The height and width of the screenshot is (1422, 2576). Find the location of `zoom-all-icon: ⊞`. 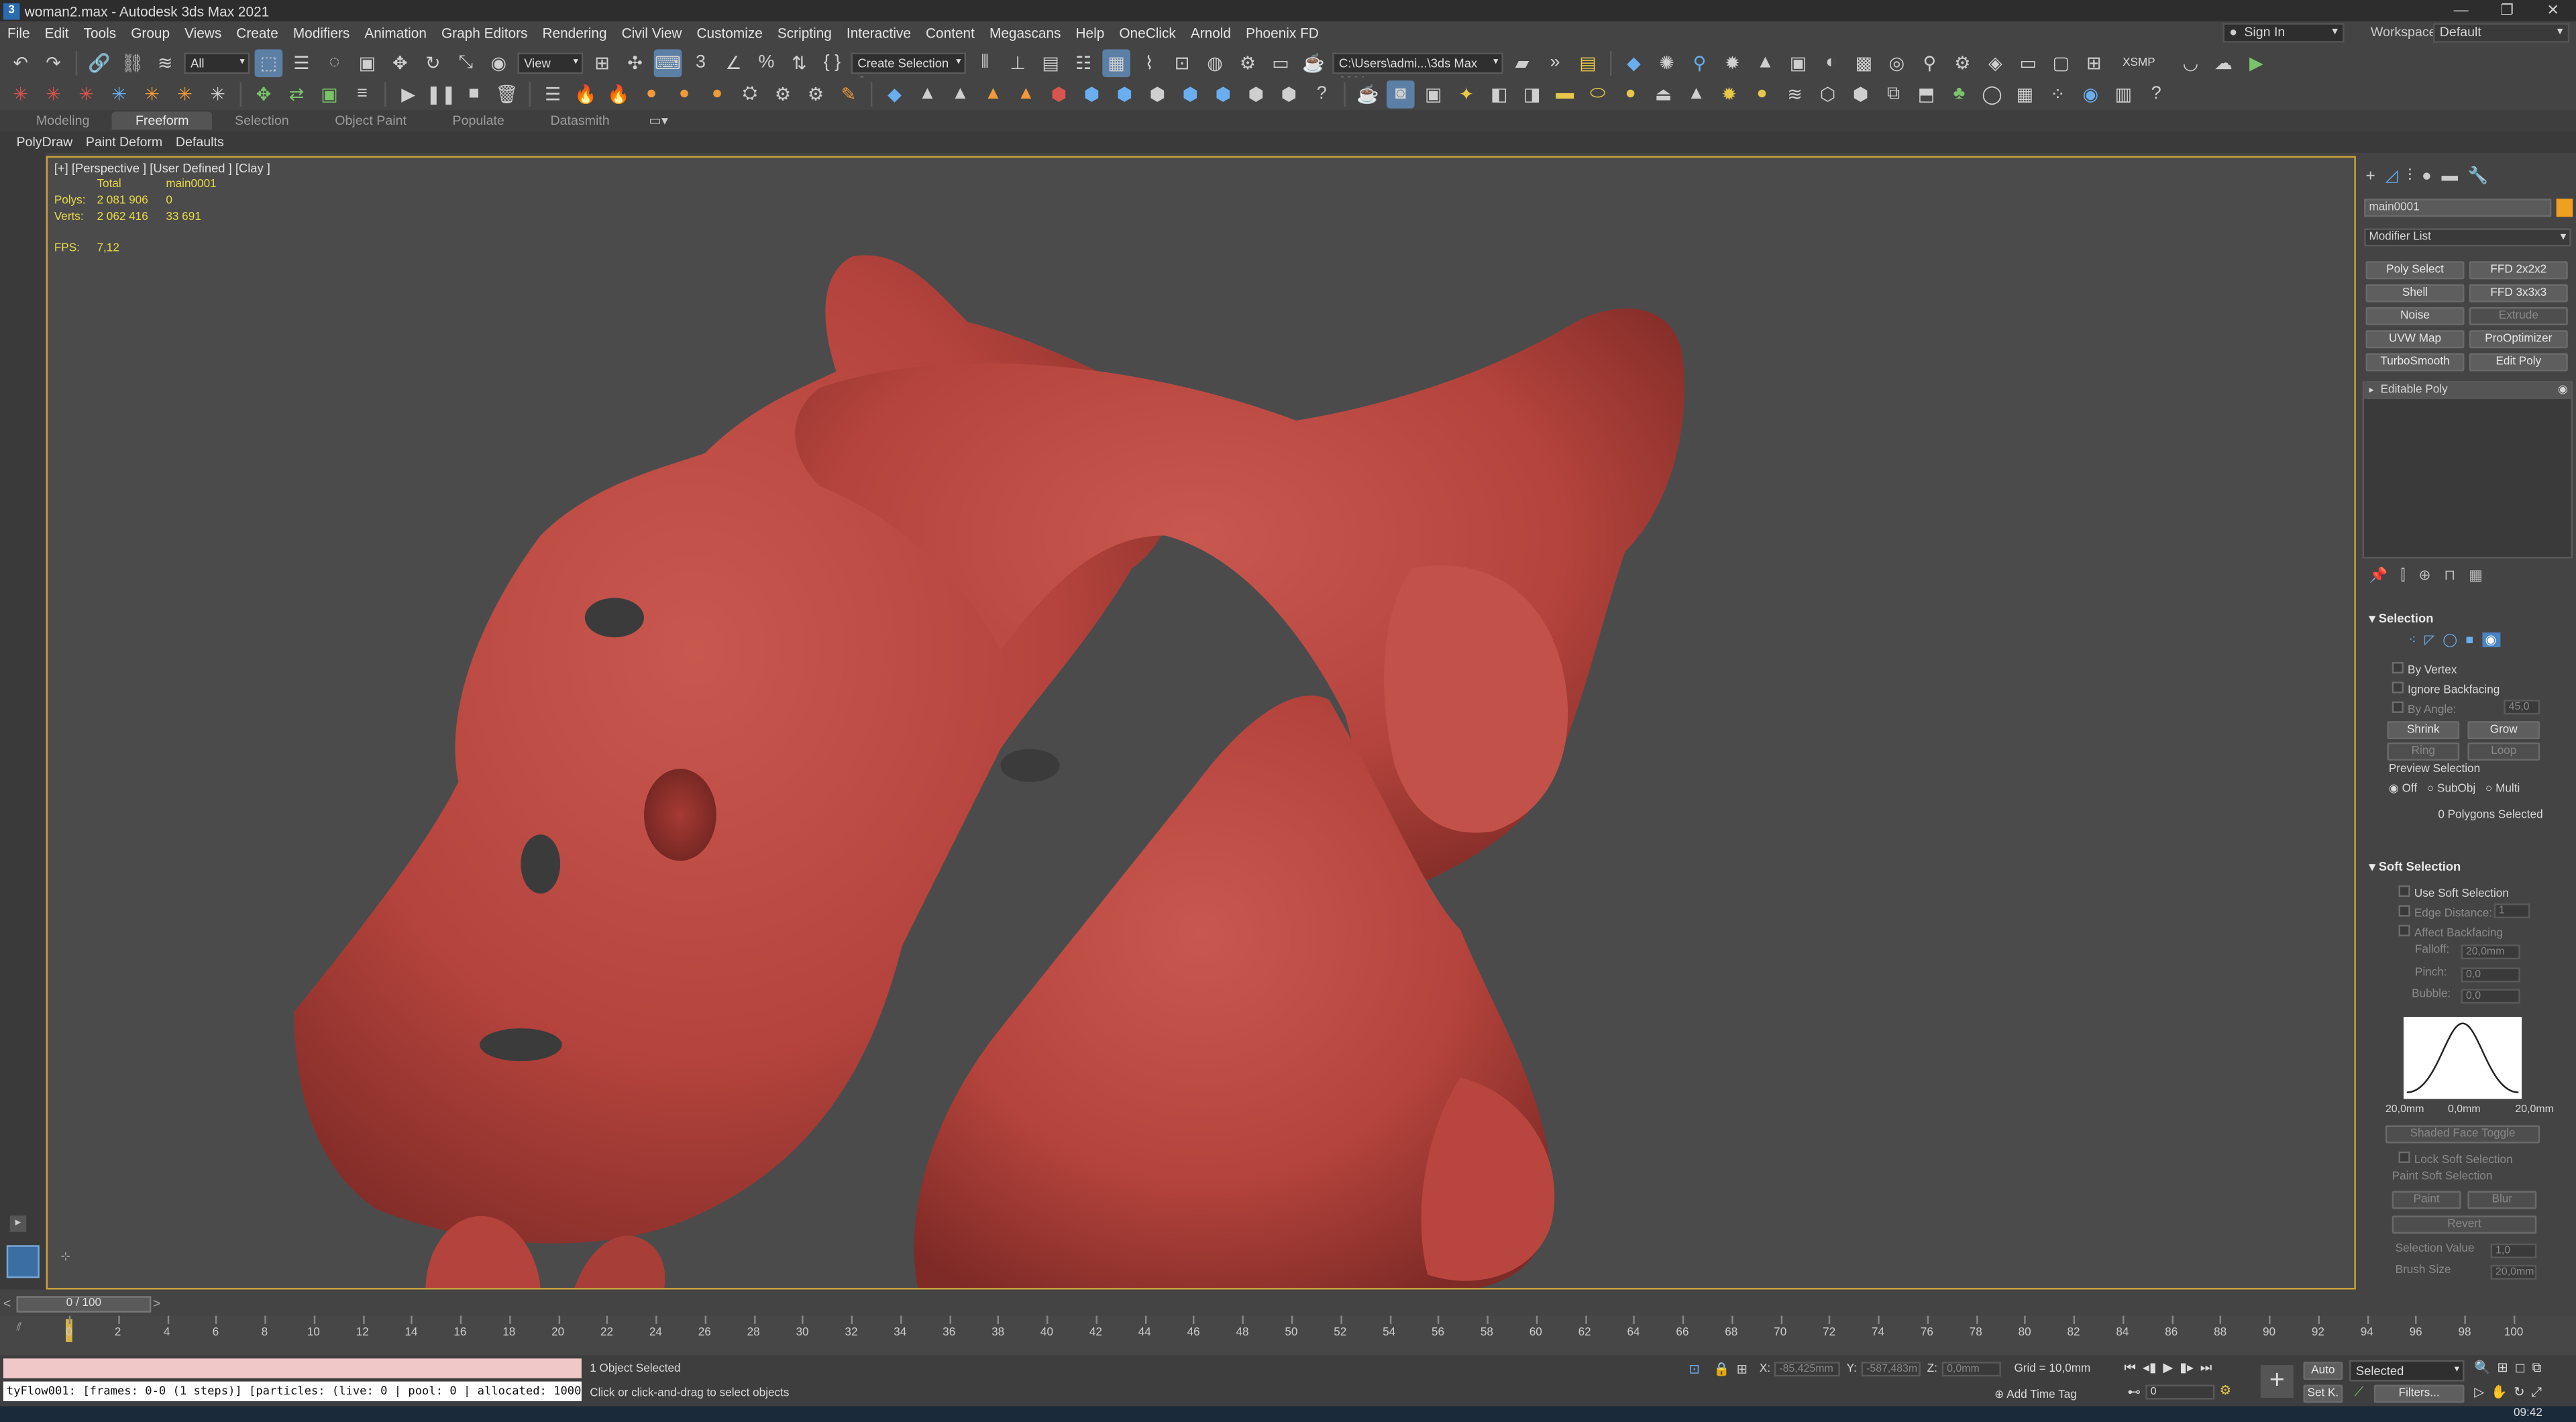

zoom-all-icon: ⊞ is located at coordinates (2502, 1368).